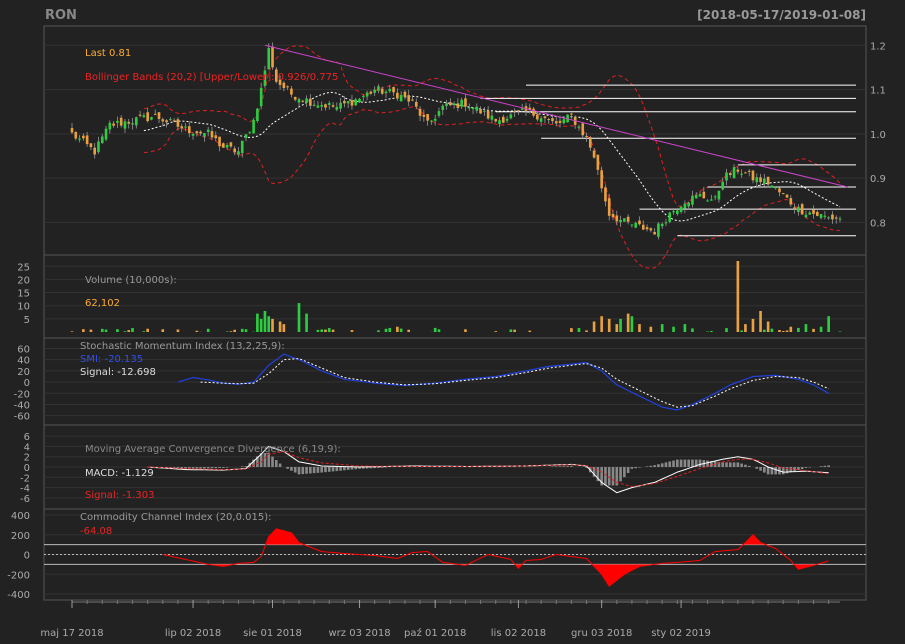  What do you see at coordinates (18, 595) in the screenshot?
I see `cci-tick-label: -400` at bounding box center [18, 595].